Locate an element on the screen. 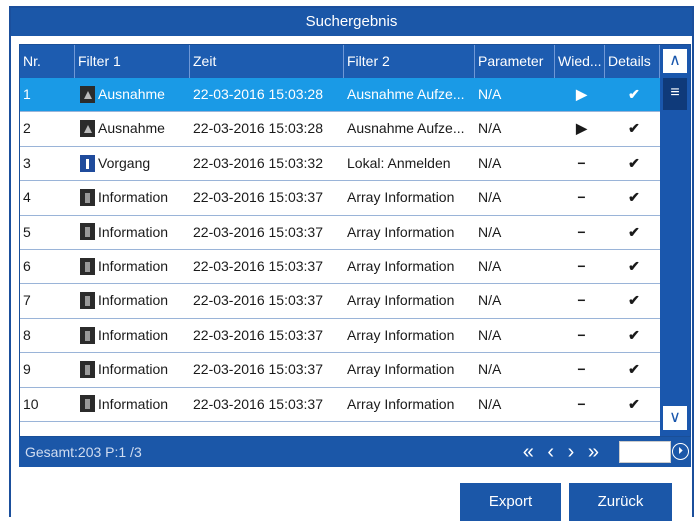  column-header-filter2: Filter 2 is located at coordinates (409, 61).